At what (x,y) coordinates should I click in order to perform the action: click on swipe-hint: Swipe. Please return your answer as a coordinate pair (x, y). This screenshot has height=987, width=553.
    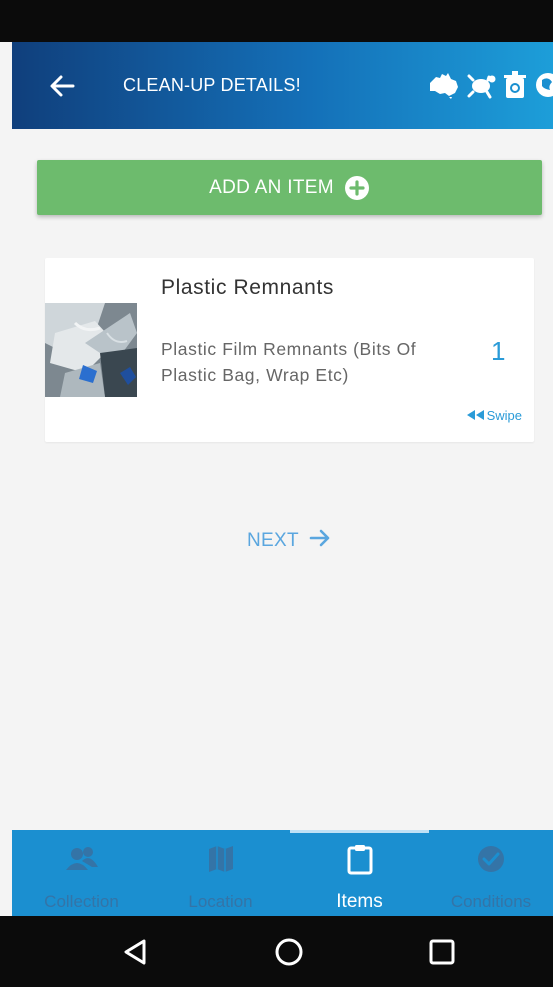
    Looking at the image, I should click on (494, 415).